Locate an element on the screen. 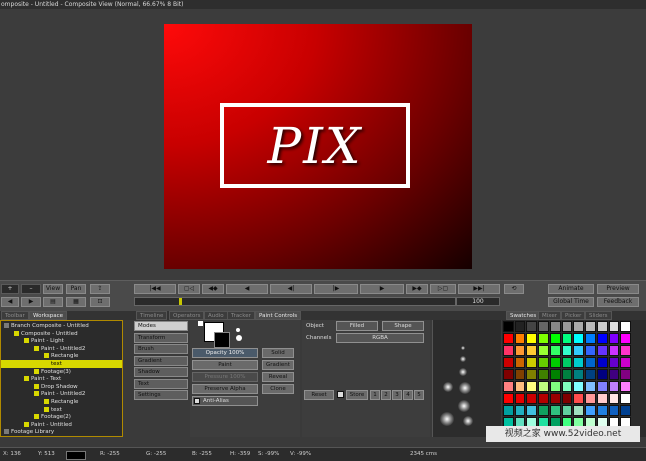  object-type-dropdown: Filled is located at coordinates (357, 326).